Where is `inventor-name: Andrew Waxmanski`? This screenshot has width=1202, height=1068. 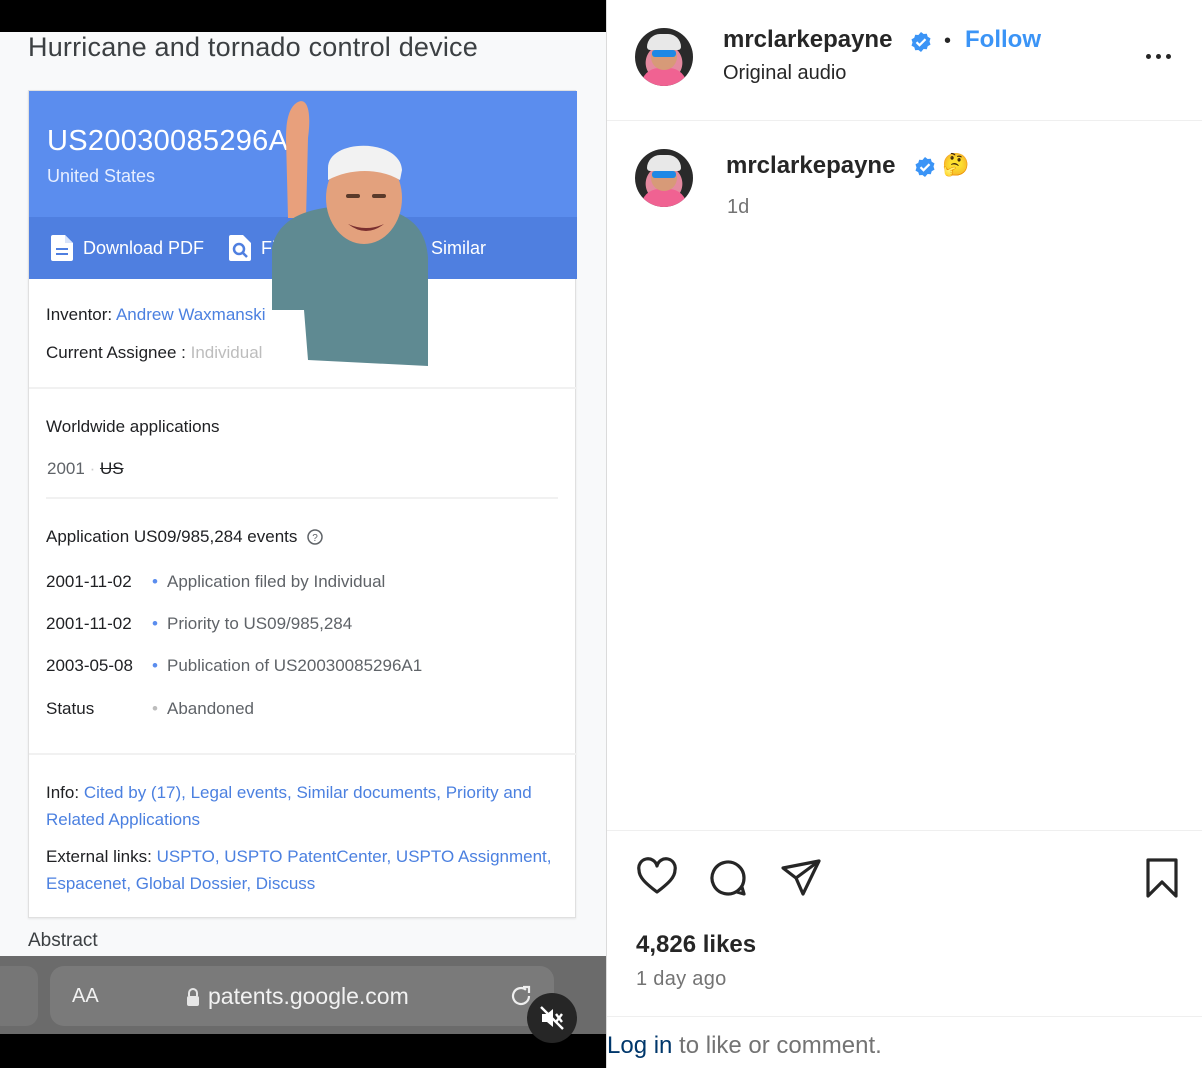 inventor-name: Andrew Waxmanski is located at coordinates (190, 314).